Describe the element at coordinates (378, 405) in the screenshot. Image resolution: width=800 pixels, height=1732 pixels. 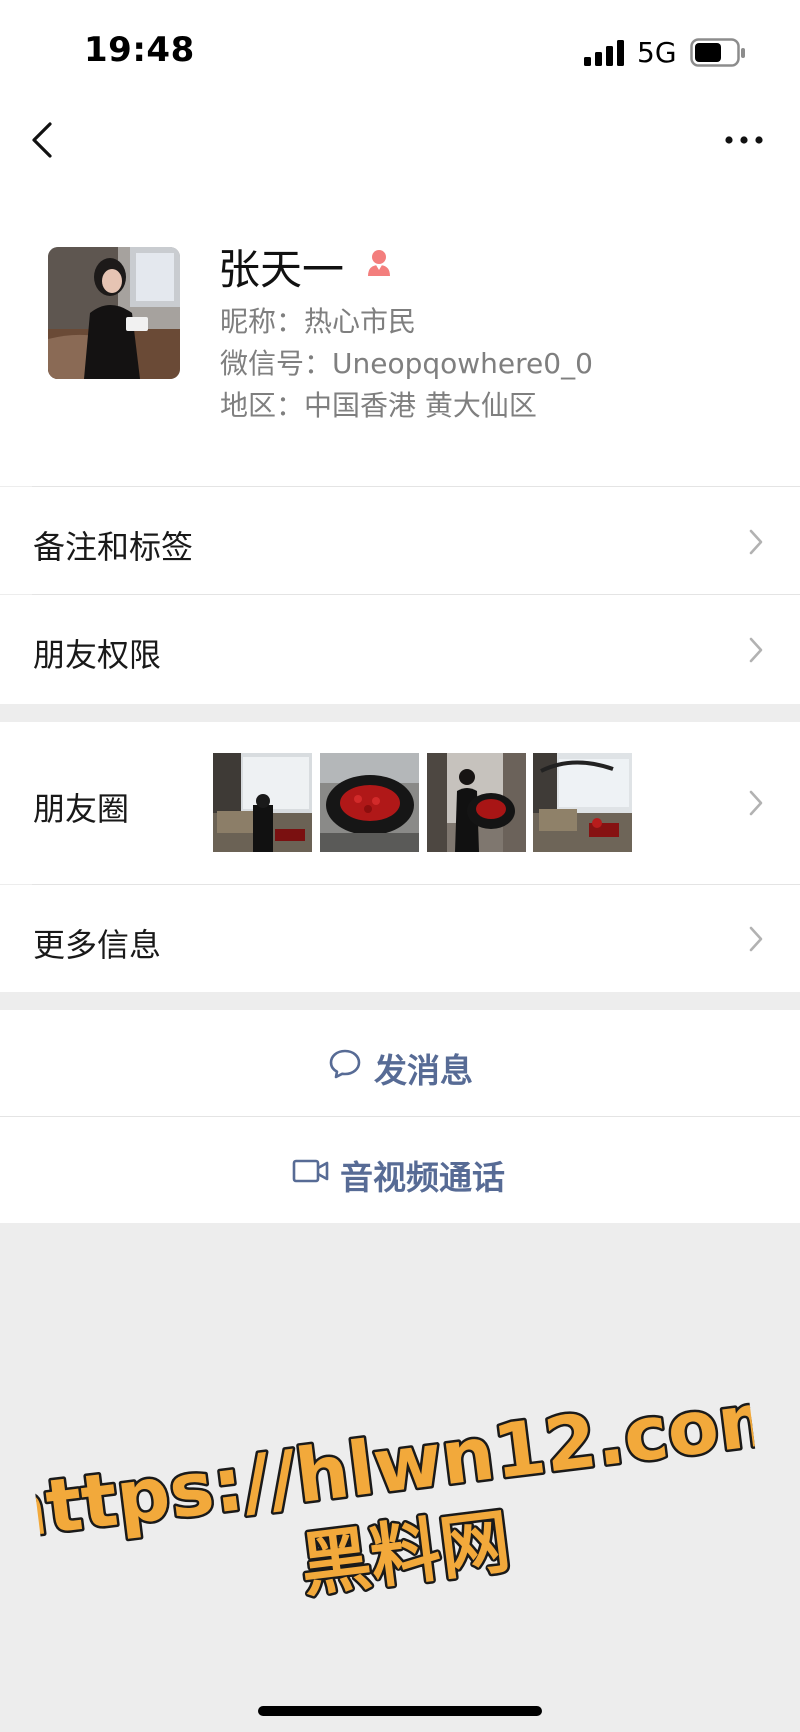
I see `region-text: 地区：中国香港 黄大仙区` at that location.